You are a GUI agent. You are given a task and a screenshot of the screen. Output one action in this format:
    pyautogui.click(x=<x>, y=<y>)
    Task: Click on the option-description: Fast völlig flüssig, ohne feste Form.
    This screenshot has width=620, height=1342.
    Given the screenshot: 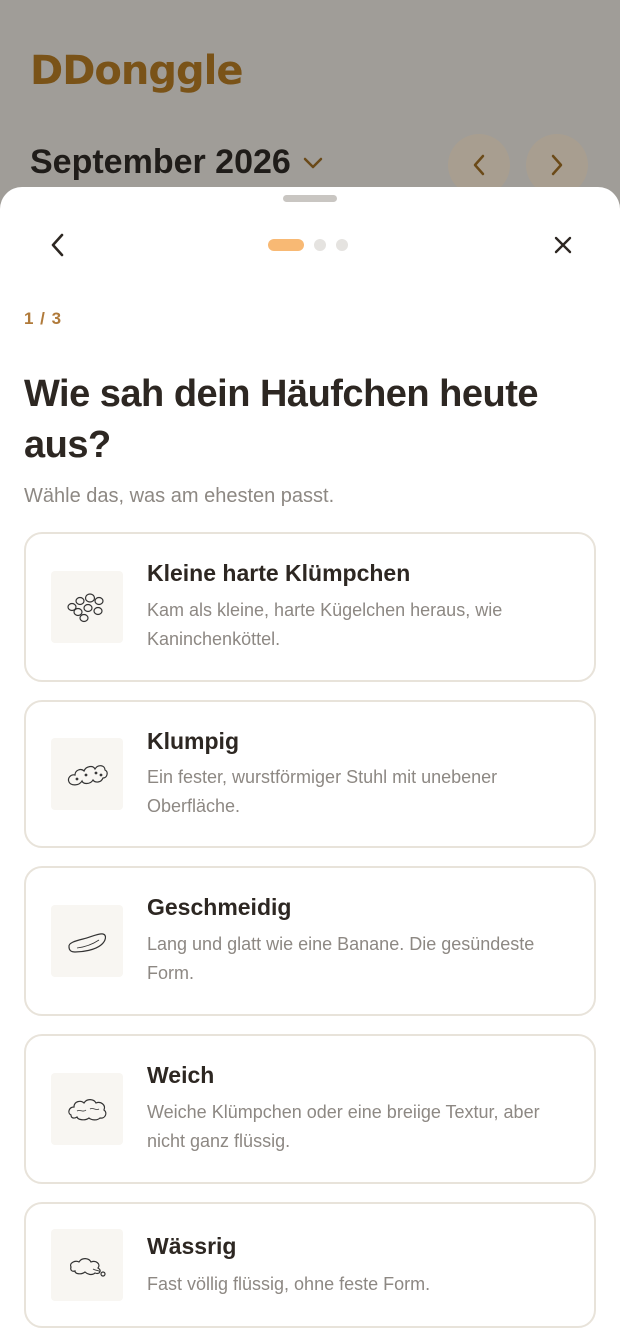 What is the action you would take?
    pyautogui.click(x=289, y=1284)
    